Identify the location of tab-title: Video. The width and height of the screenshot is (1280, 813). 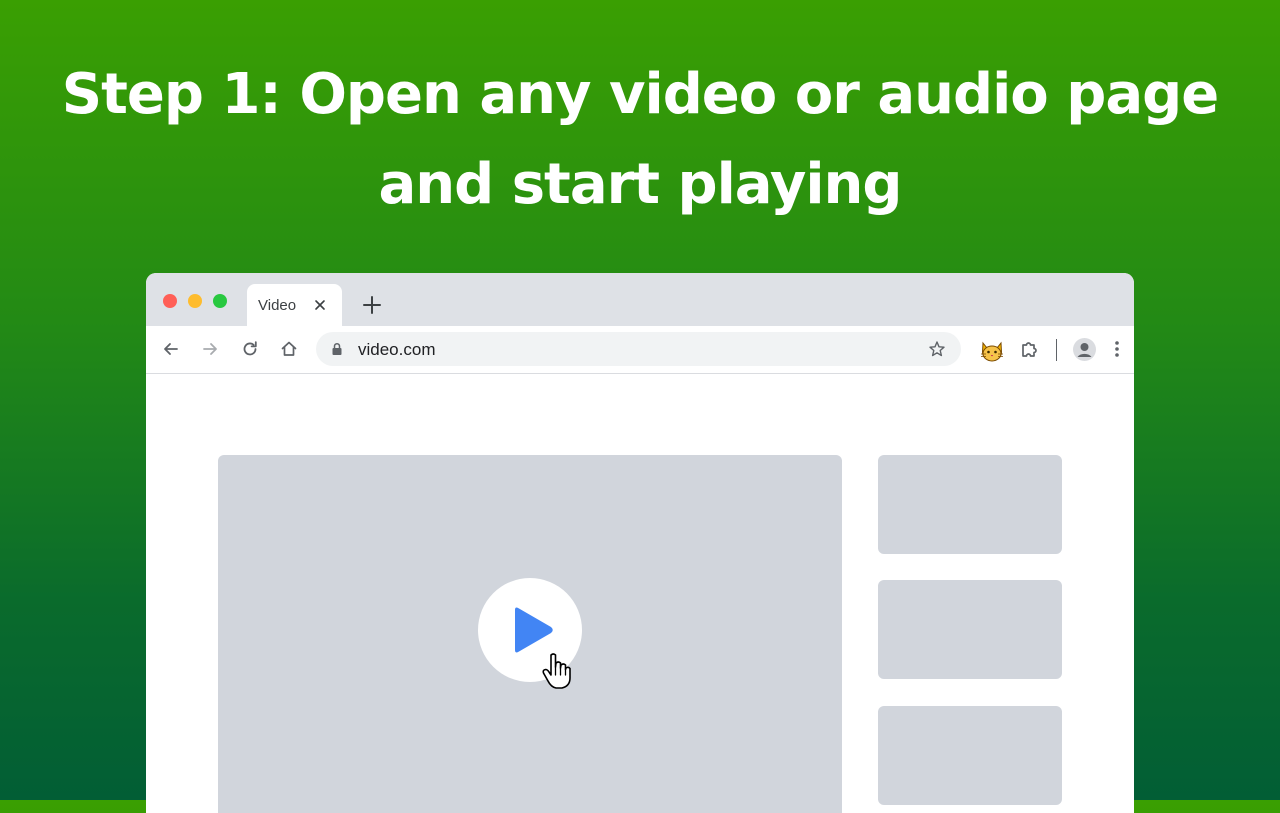
(277, 305).